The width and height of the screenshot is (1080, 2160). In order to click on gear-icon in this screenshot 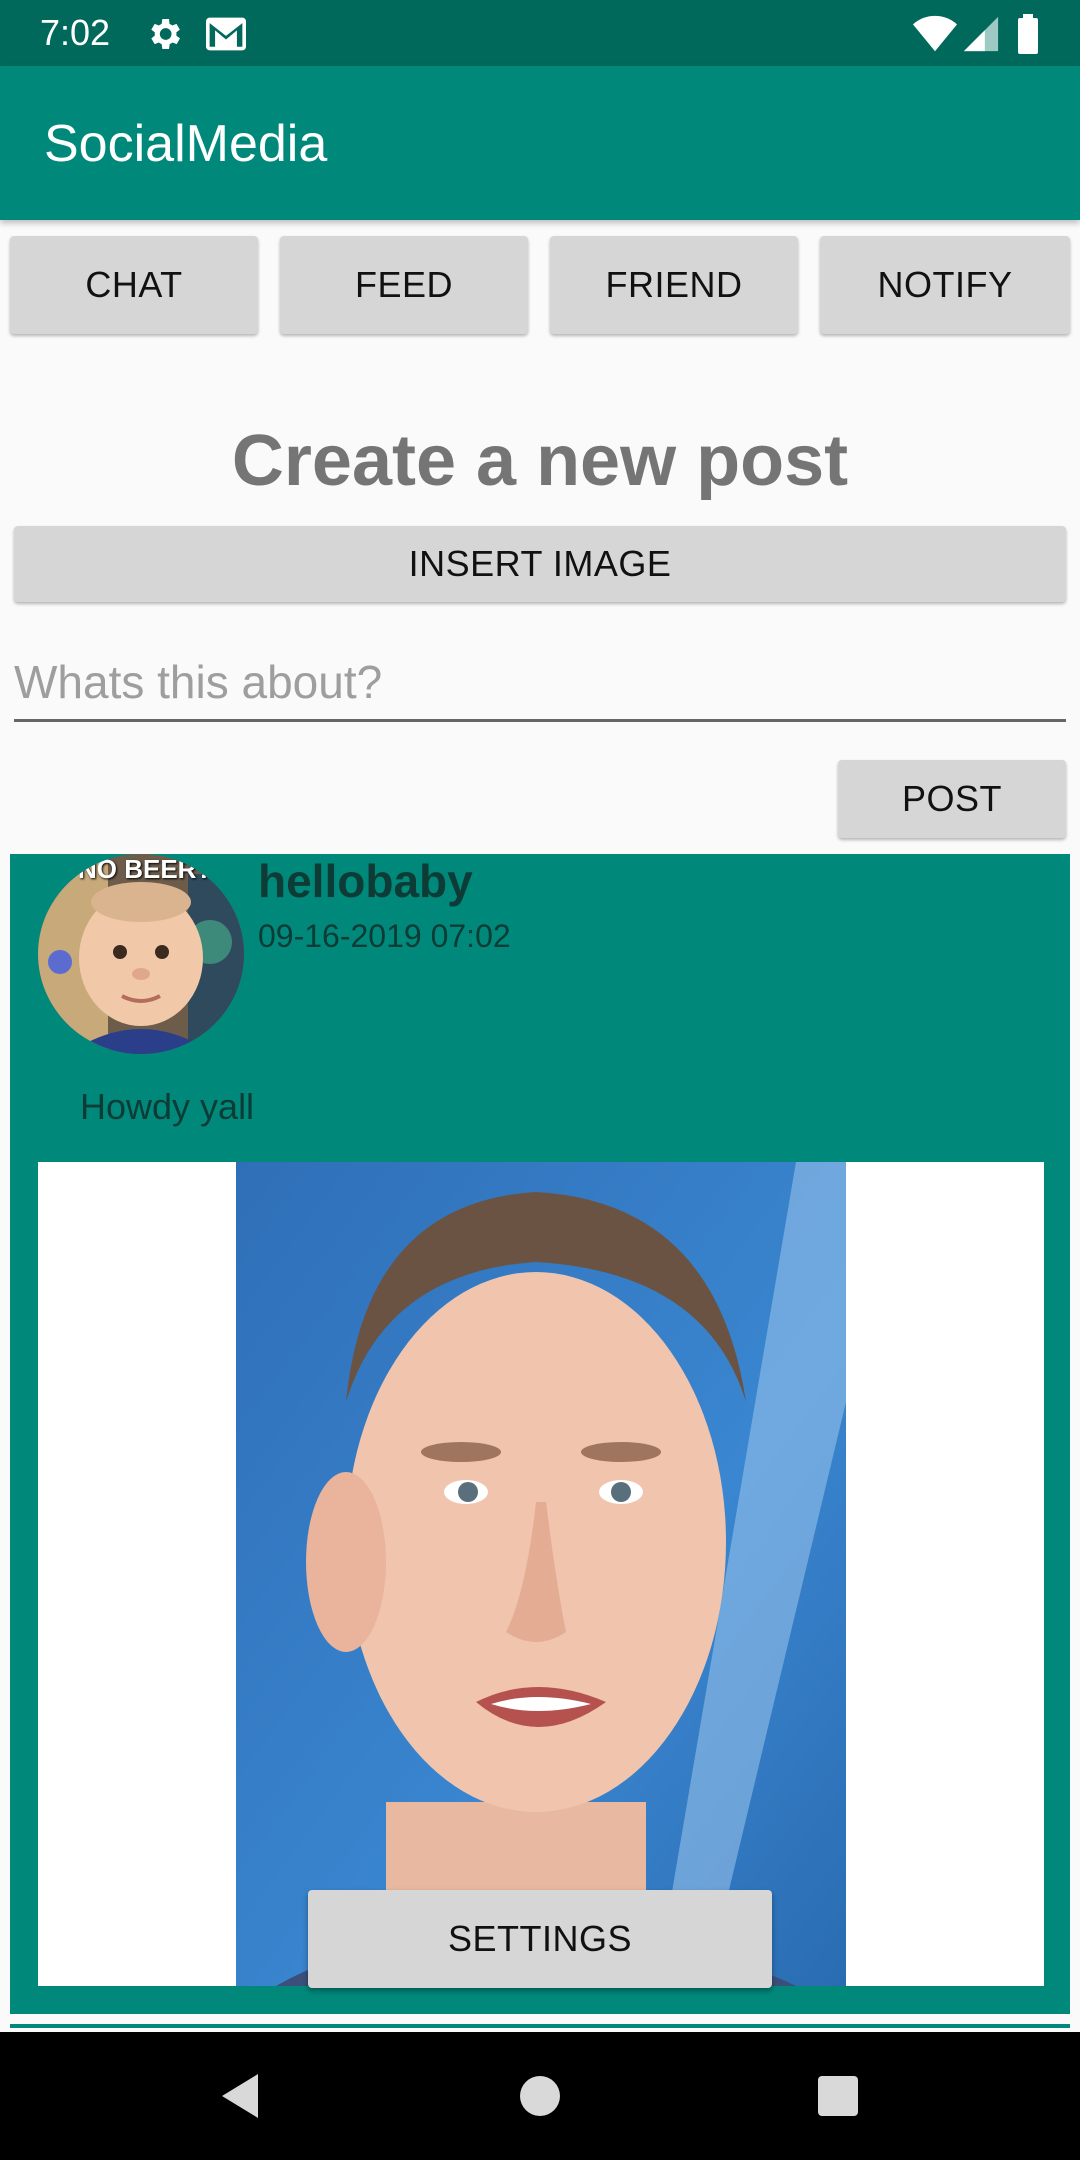, I will do `click(164, 36)`.